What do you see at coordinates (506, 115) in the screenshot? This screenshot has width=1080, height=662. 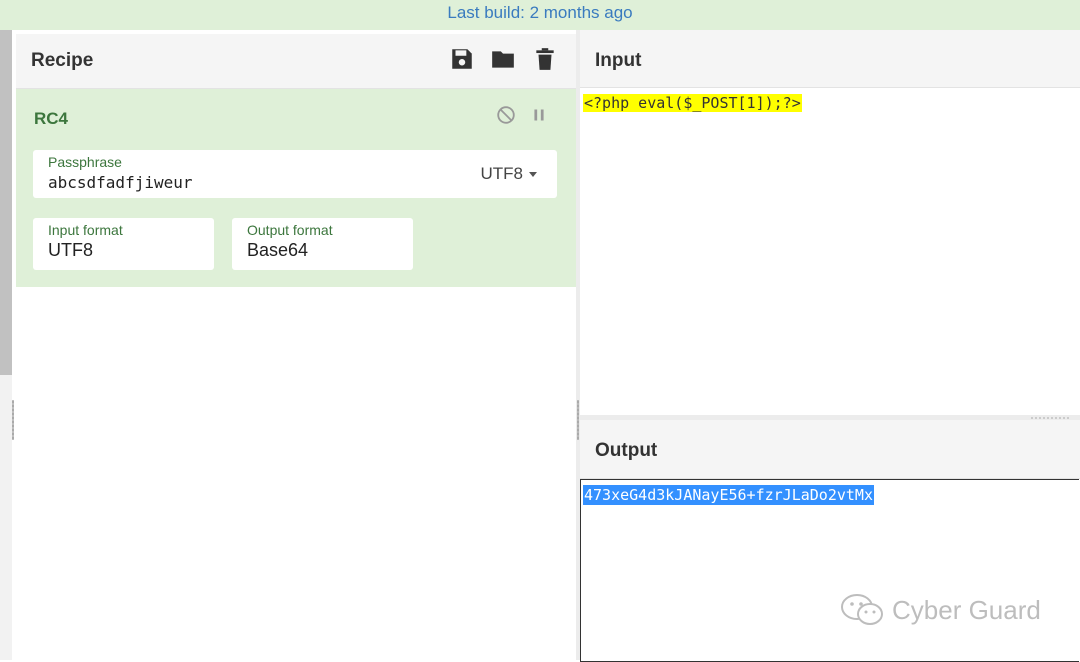 I see `disable-icon` at bounding box center [506, 115].